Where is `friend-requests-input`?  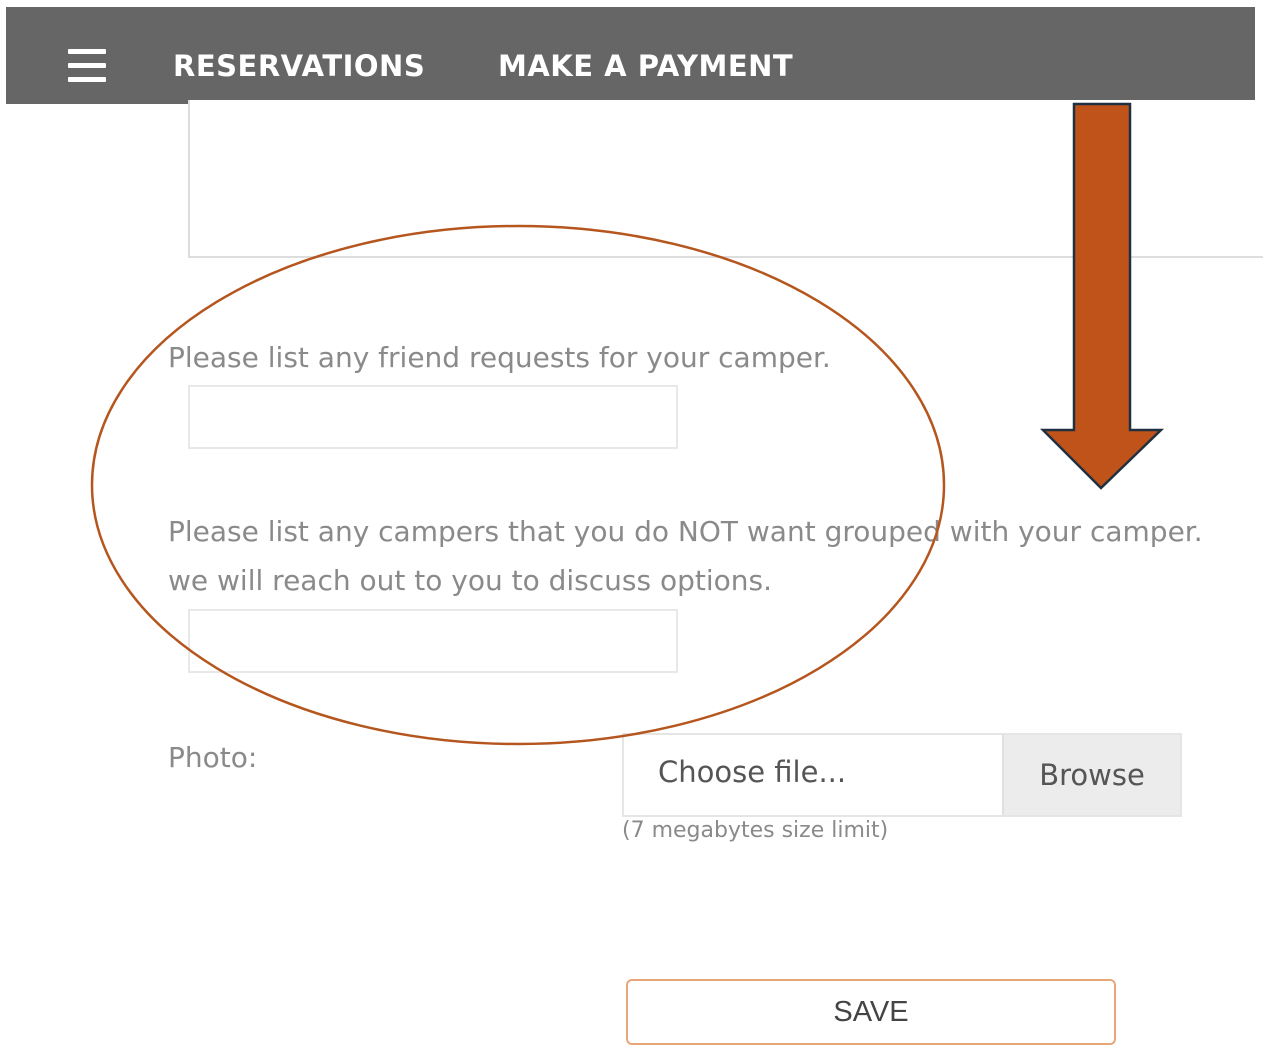 friend-requests-input is located at coordinates (433, 417).